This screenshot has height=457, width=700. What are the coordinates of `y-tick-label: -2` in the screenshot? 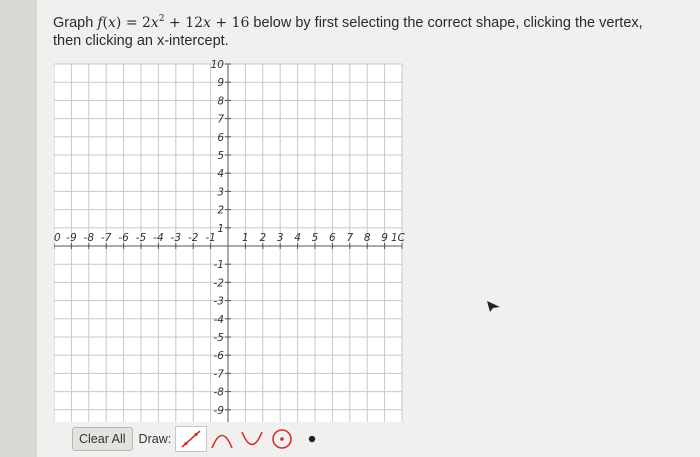 It's located at (219, 283).